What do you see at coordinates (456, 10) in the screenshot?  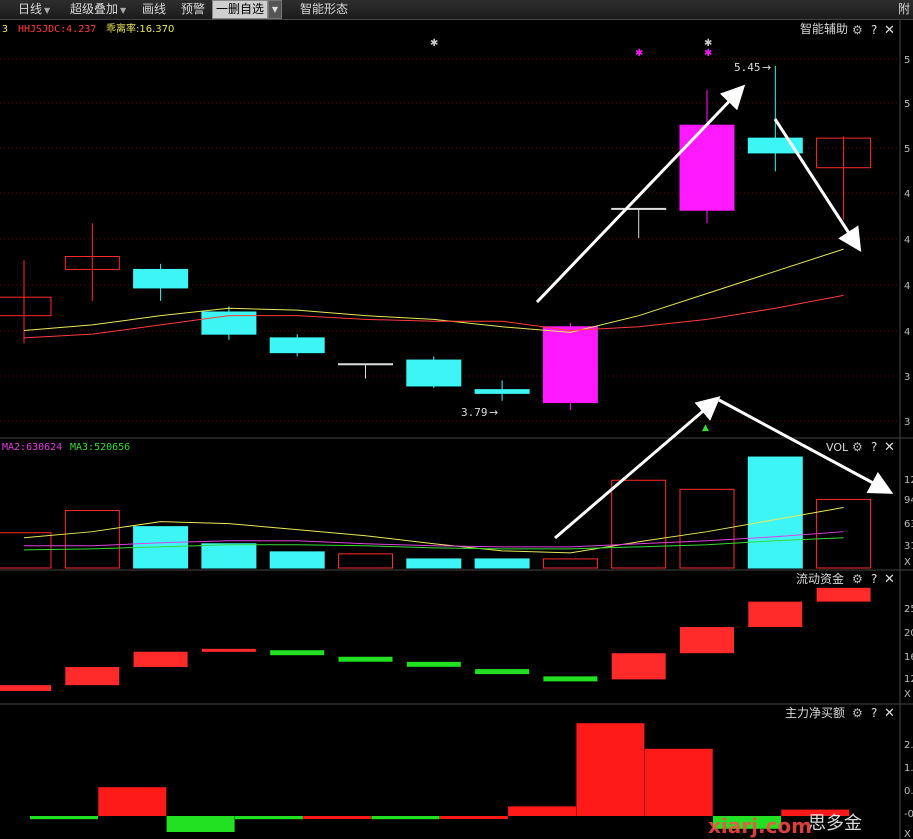 I see `toolbar: 日线 ▼ 超级叠加 ▼ 画线 预警 一删自选 ▼ 智能形态 附` at bounding box center [456, 10].